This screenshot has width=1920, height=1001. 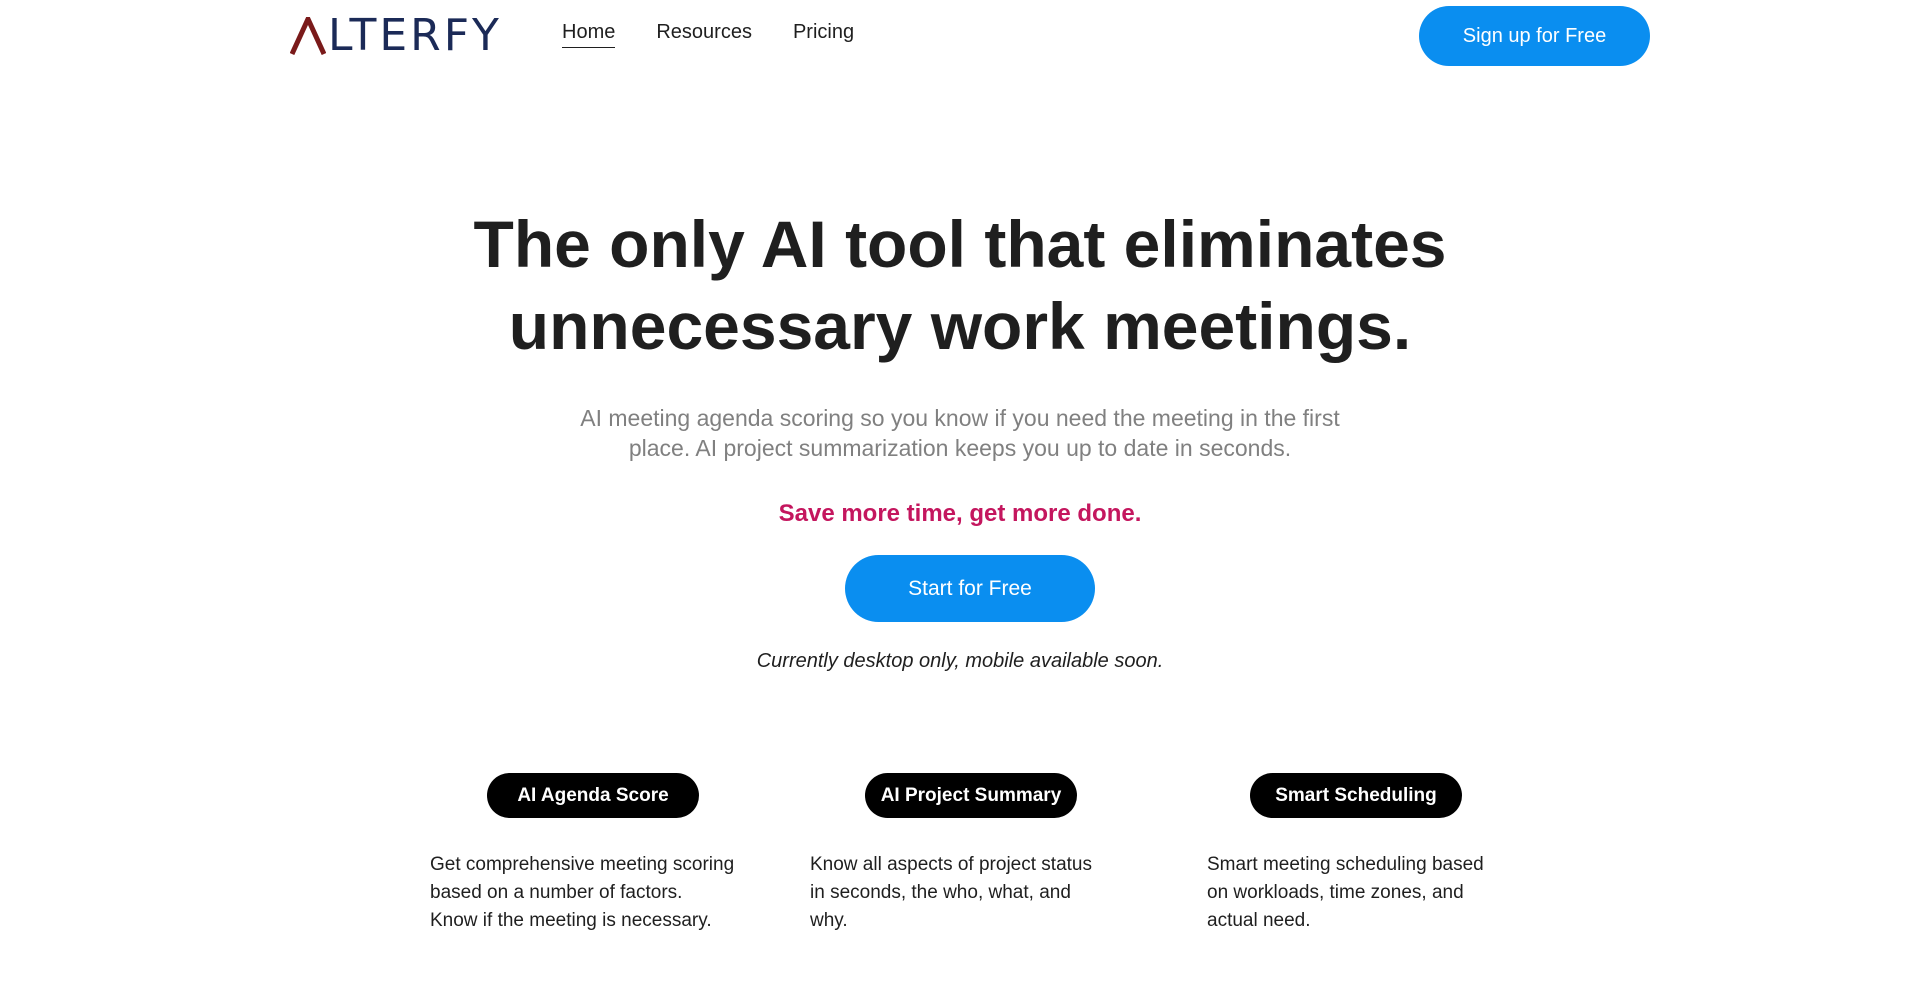 I want to click on hero-tagline: Save more time, get more done., so click(x=960, y=513).